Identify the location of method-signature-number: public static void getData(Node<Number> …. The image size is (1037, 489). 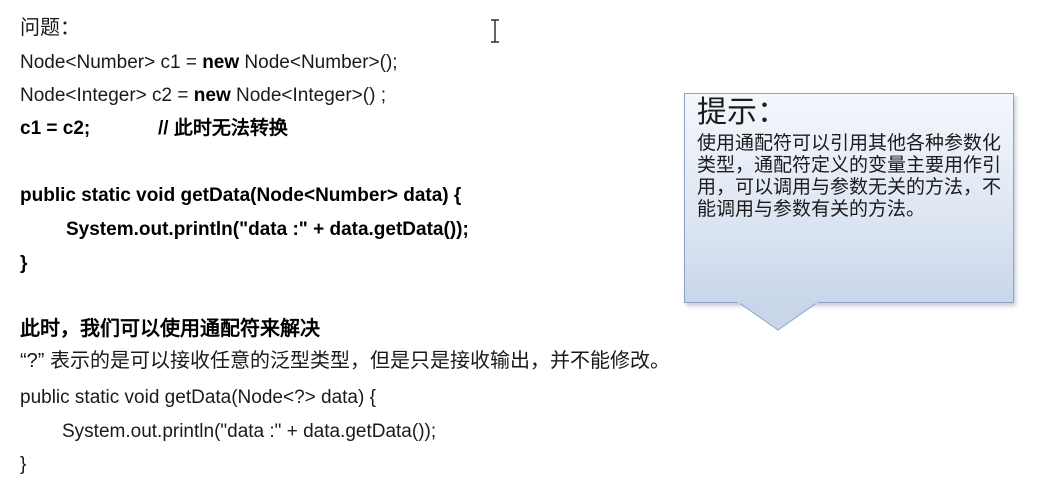
(241, 195).